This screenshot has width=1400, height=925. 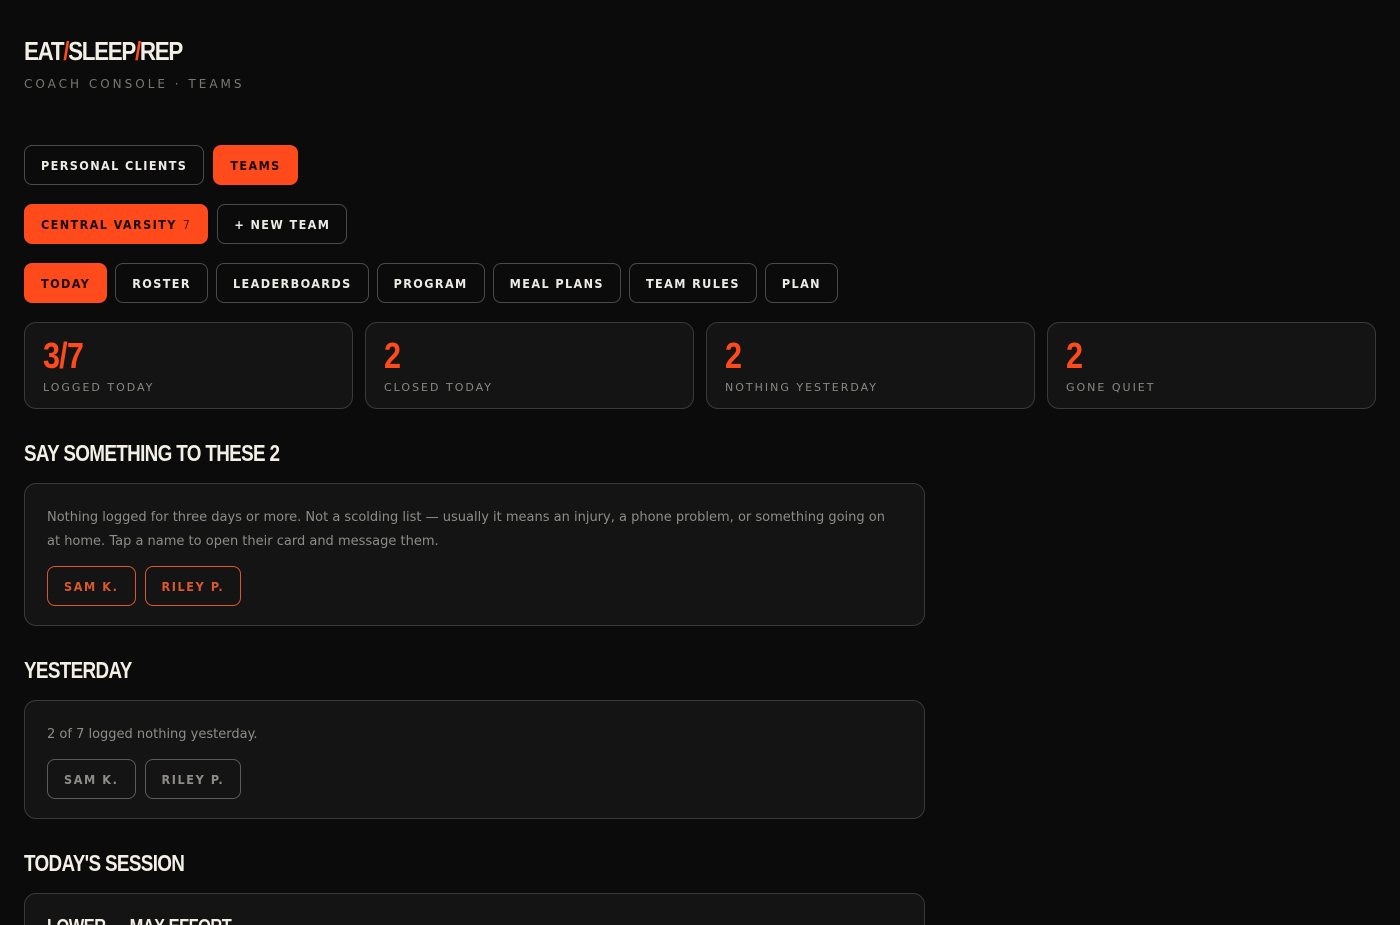 What do you see at coordinates (99, 387) in the screenshot?
I see `stat-label: LOGGED TODAY` at bounding box center [99, 387].